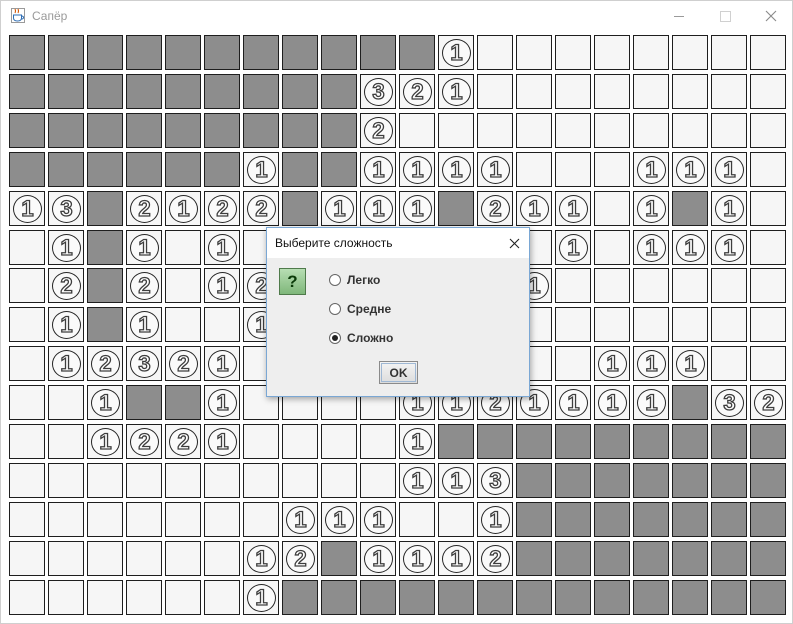  What do you see at coordinates (679, 16) in the screenshot?
I see `minimize-button` at bounding box center [679, 16].